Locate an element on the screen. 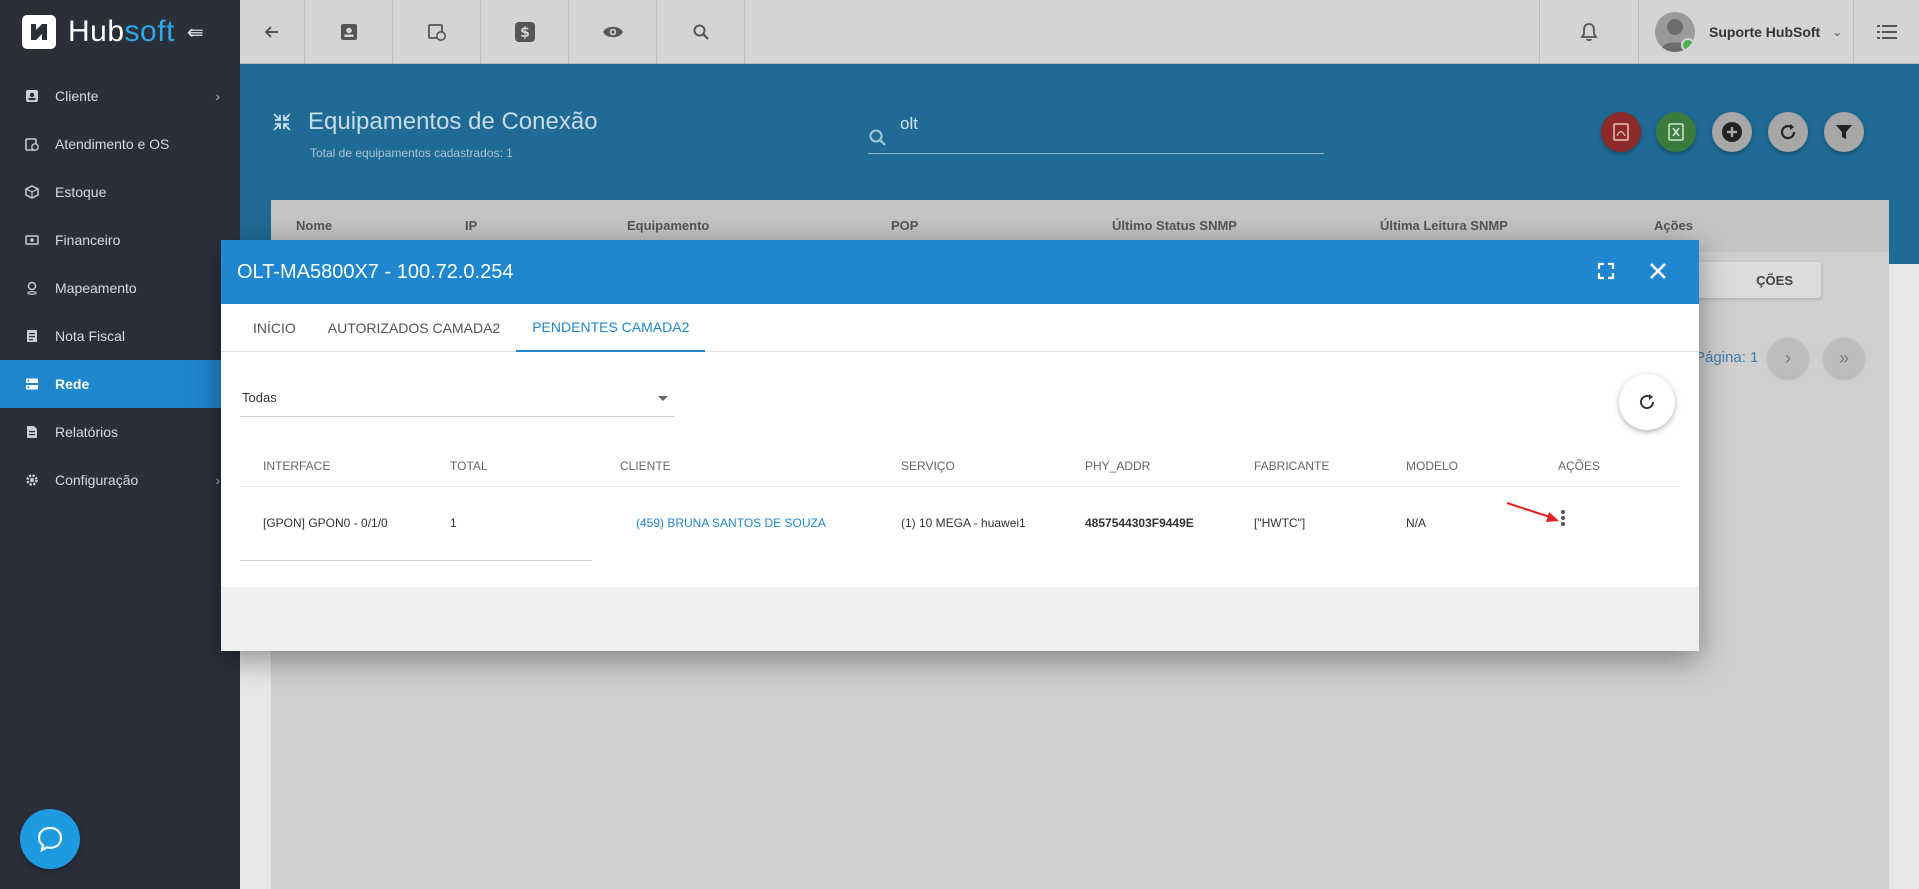 The height and width of the screenshot is (889, 1919). finance-shortcut-button: $ is located at coordinates (525, 32).